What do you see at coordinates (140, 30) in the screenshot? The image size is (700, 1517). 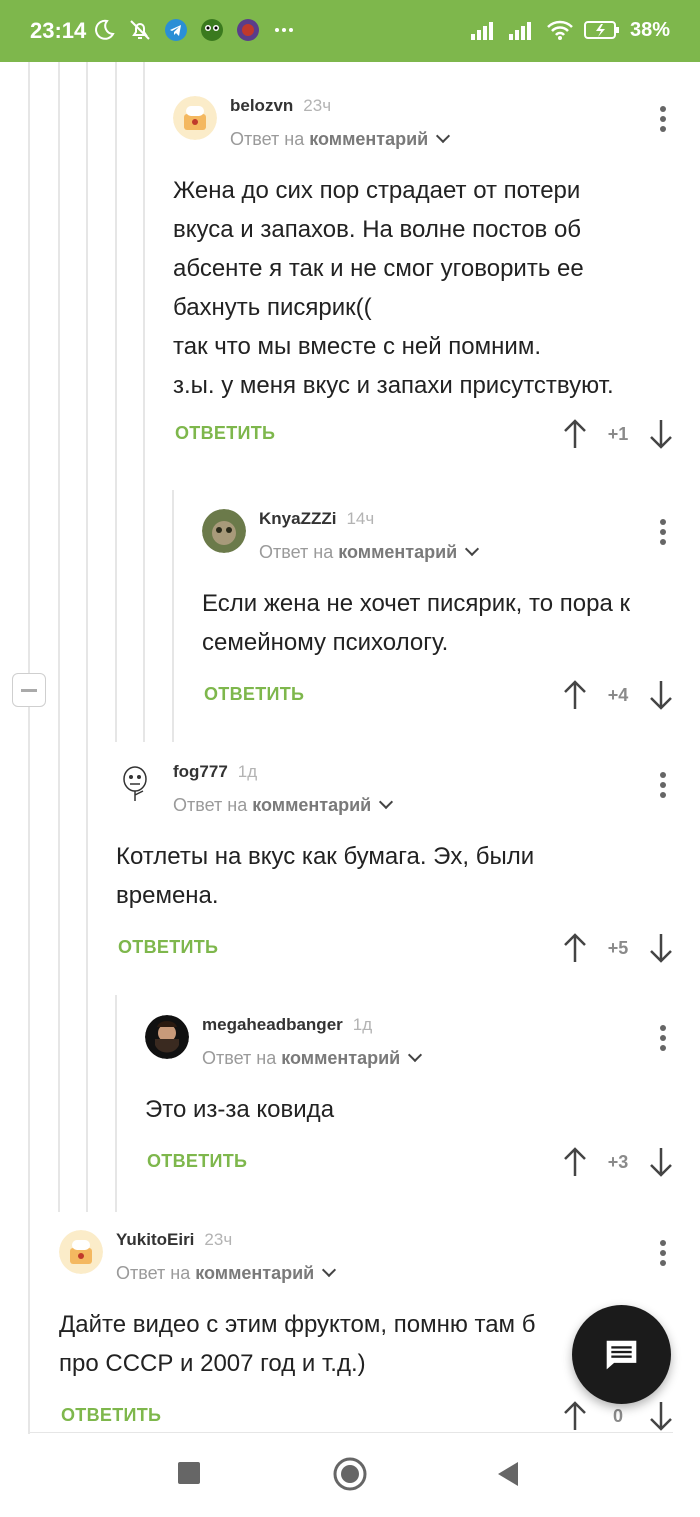 I see `mute-icon` at bounding box center [140, 30].